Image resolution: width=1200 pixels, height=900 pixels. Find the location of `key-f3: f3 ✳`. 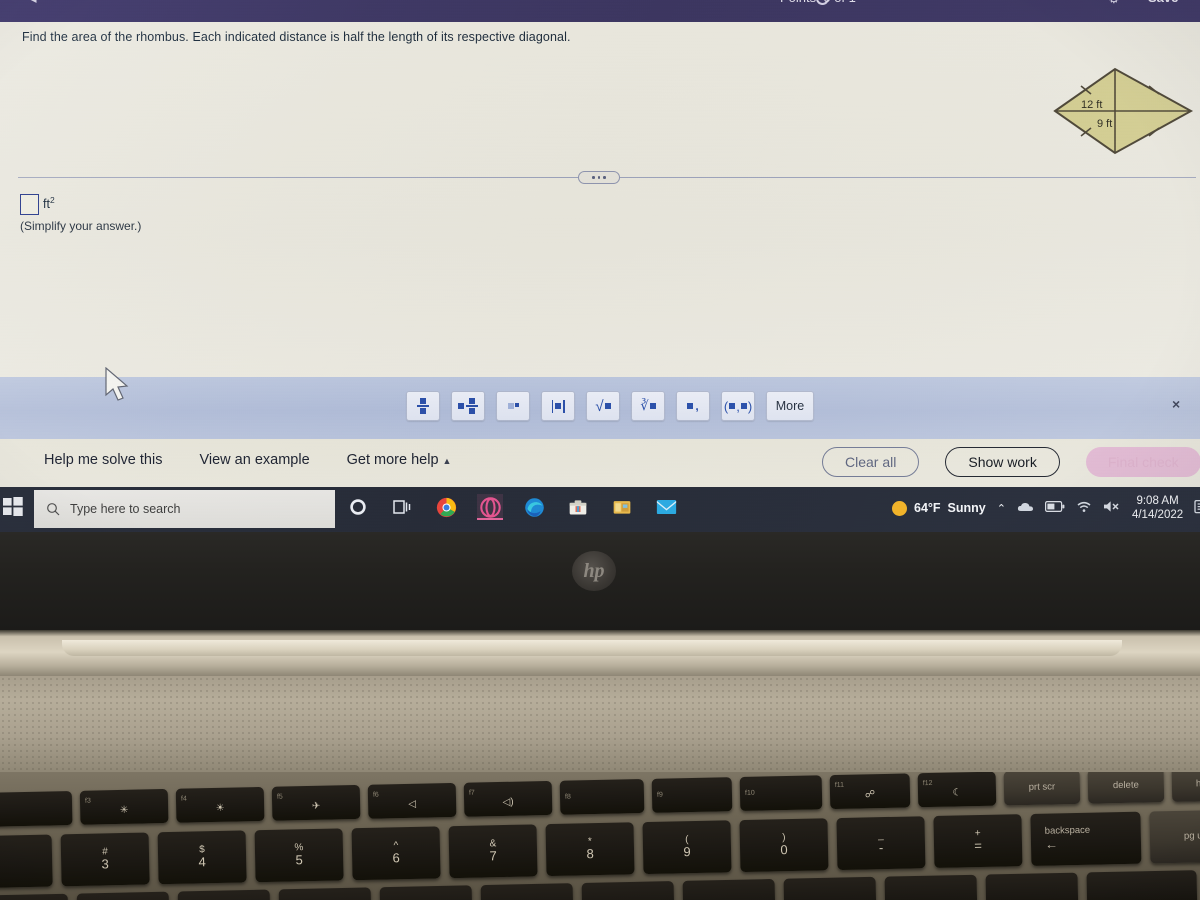

key-f3: f3 ✳ is located at coordinates (124, 806).